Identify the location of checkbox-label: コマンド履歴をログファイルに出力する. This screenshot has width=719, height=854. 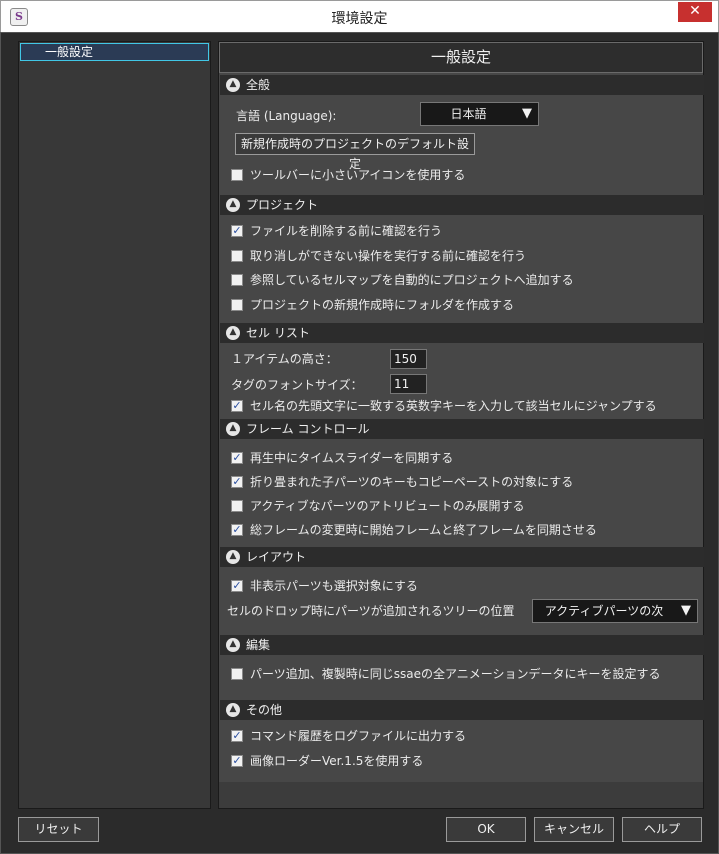
(358, 736).